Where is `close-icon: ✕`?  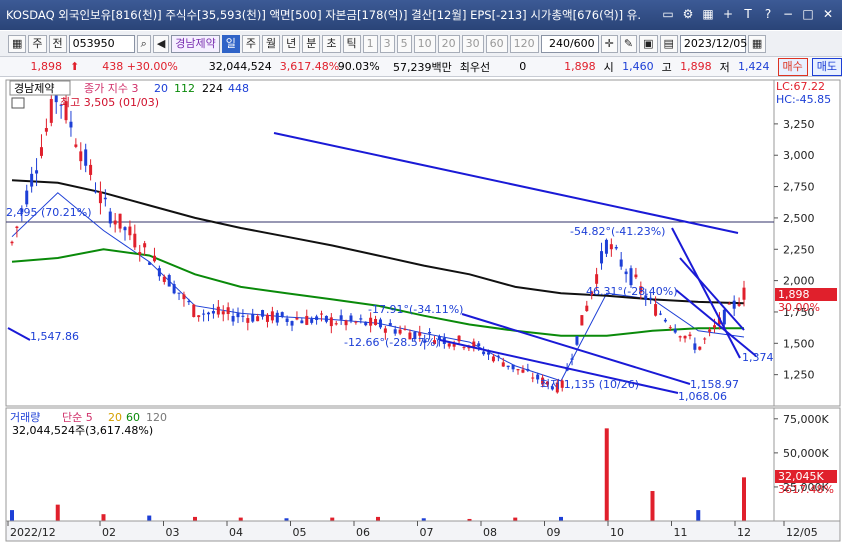 close-icon: ✕ is located at coordinates (828, 14).